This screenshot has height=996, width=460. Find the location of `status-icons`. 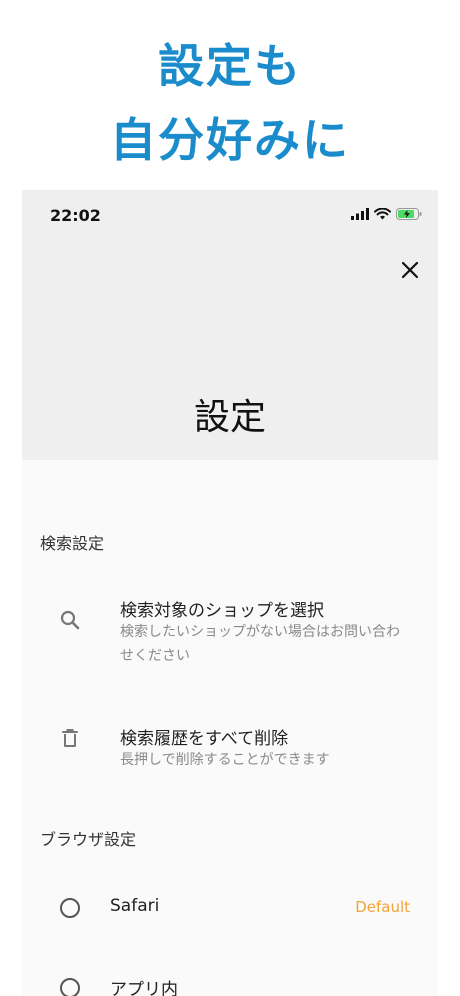

status-icons is located at coordinates (386, 214).